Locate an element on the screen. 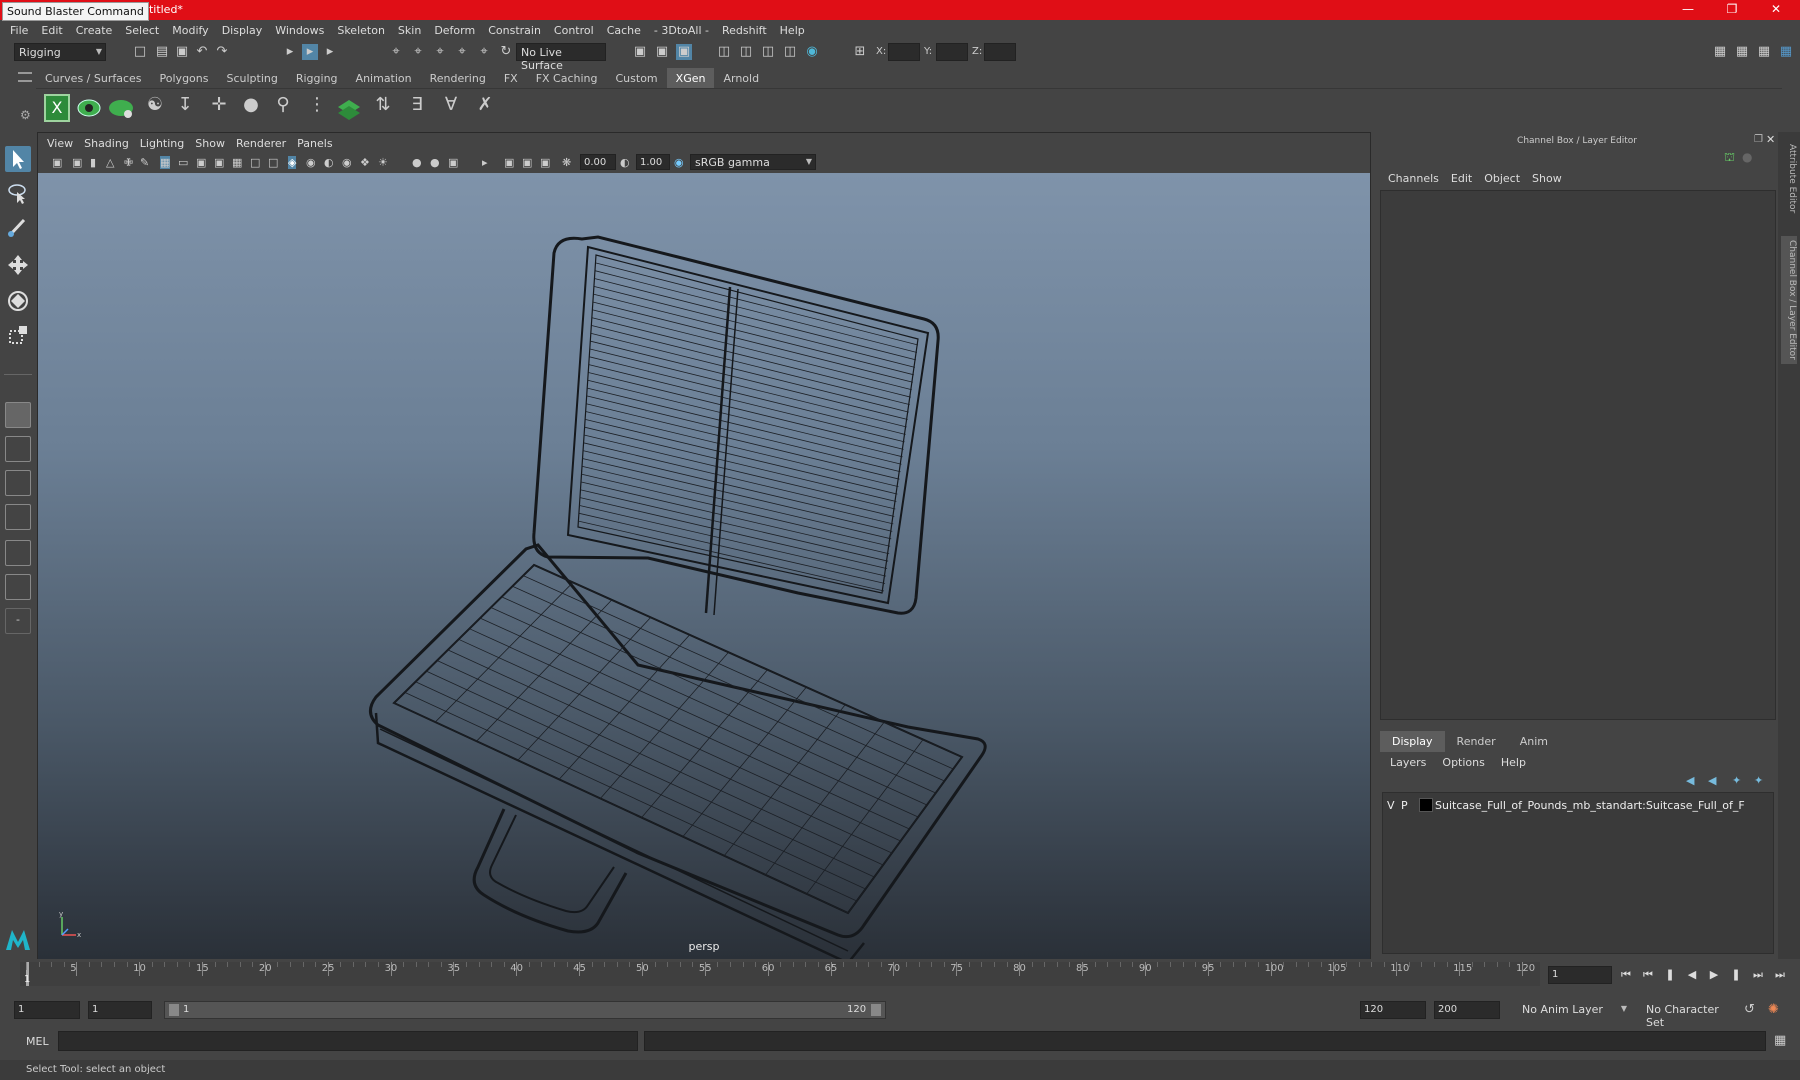 This screenshot has width=1800, height=1080. open-scene-icon: ▤ is located at coordinates (162, 52).